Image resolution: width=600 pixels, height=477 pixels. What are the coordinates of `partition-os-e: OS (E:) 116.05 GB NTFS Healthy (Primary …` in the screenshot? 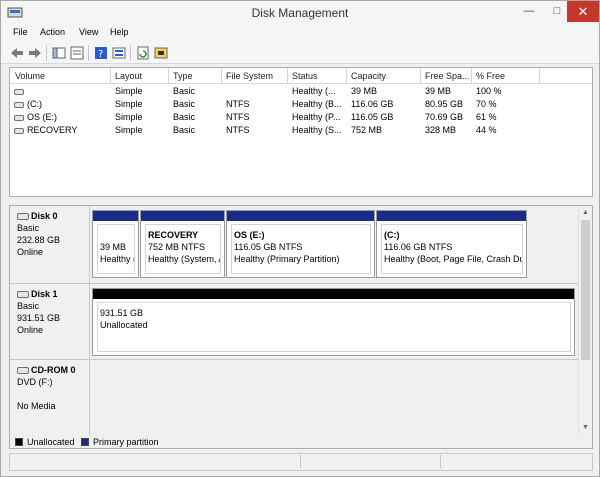 It's located at (300, 244).